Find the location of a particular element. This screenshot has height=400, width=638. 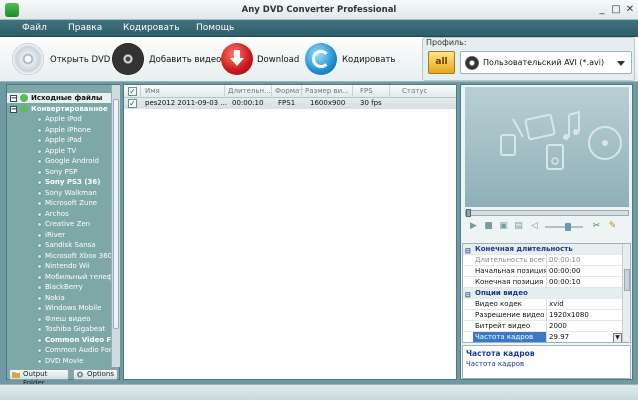

tree-item: Windows Mobile is located at coordinates (59, 308).